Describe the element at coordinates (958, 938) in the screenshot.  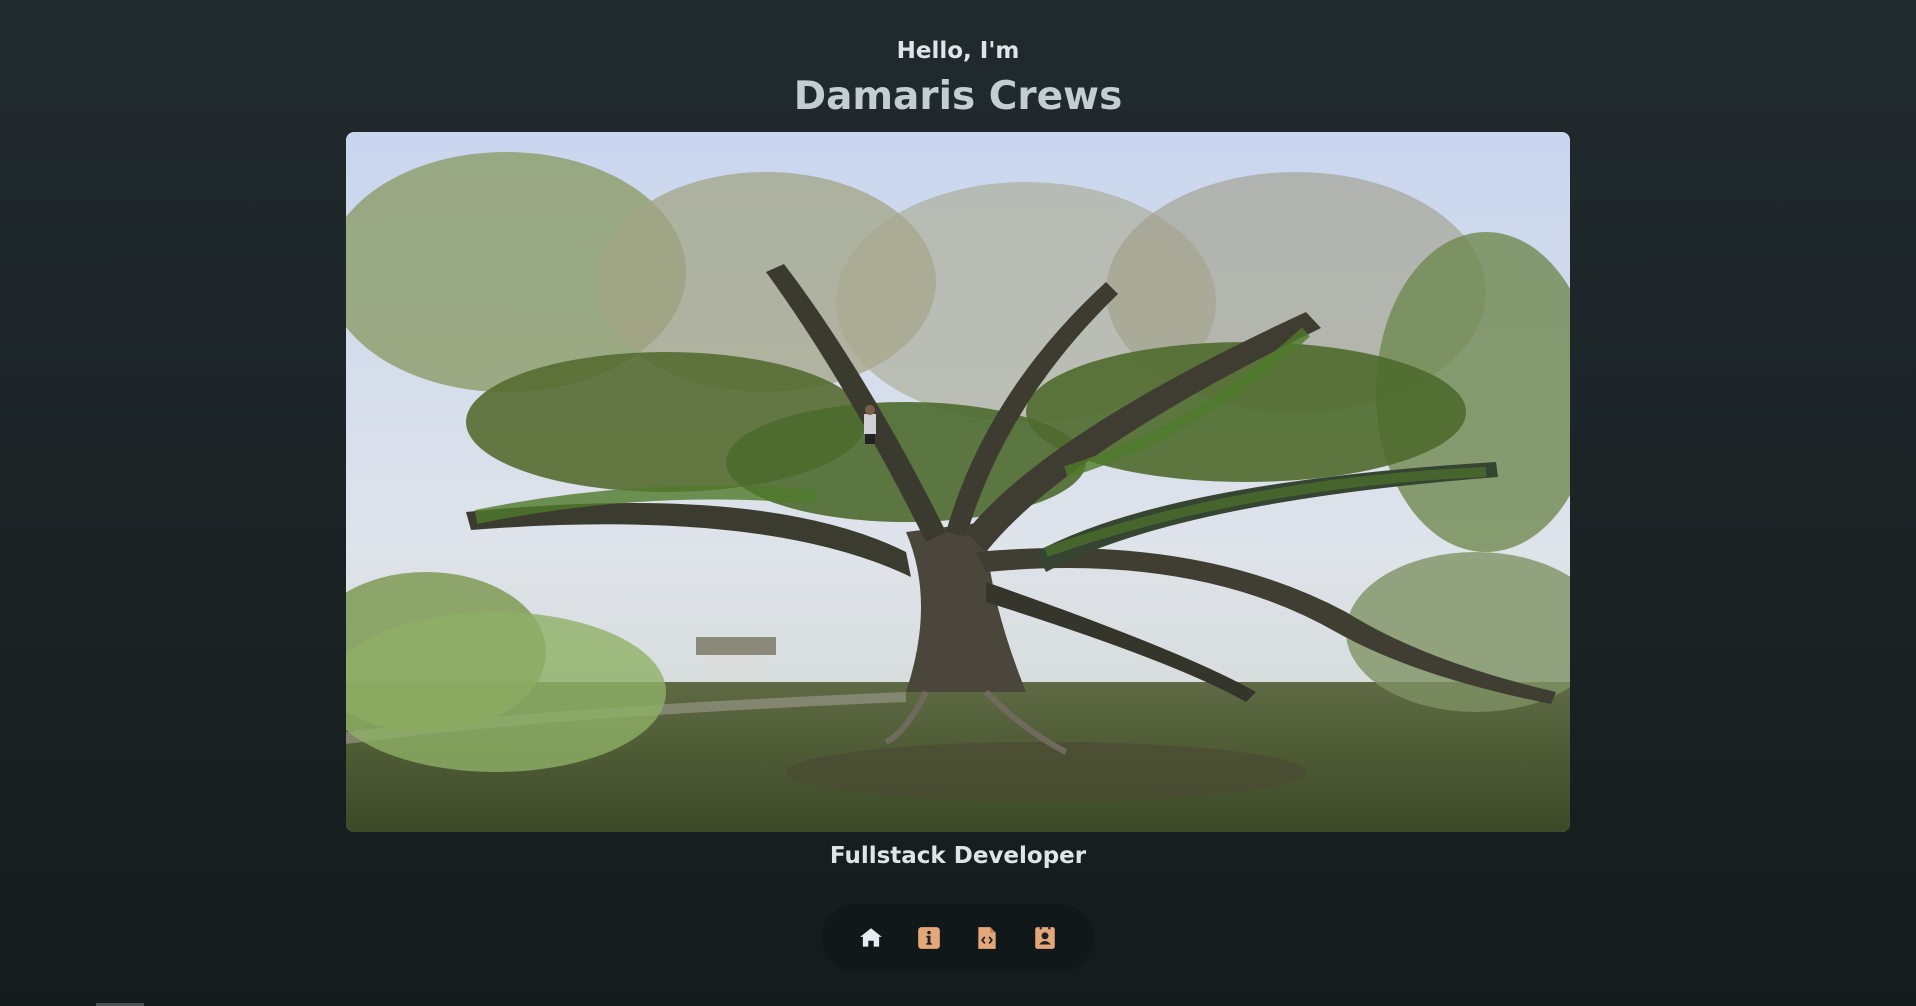
I see `bottom-nav-dock` at that location.